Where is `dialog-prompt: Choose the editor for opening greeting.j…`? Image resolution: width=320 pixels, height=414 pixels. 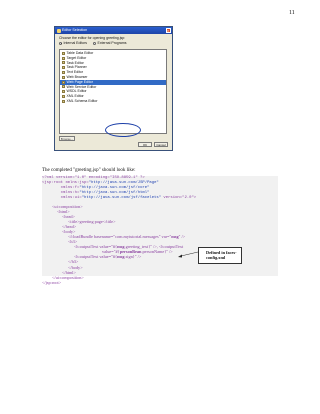
dialog-prompt: Choose the editor for opening greeting.j… is located at coordinates (92, 38).